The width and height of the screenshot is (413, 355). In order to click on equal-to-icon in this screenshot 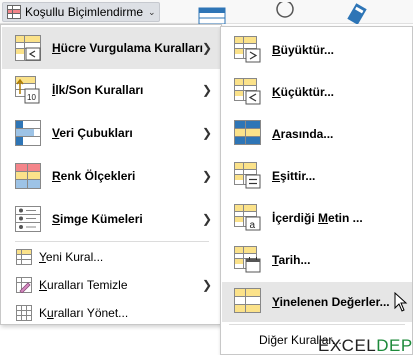, I will do `click(247, 175)`.